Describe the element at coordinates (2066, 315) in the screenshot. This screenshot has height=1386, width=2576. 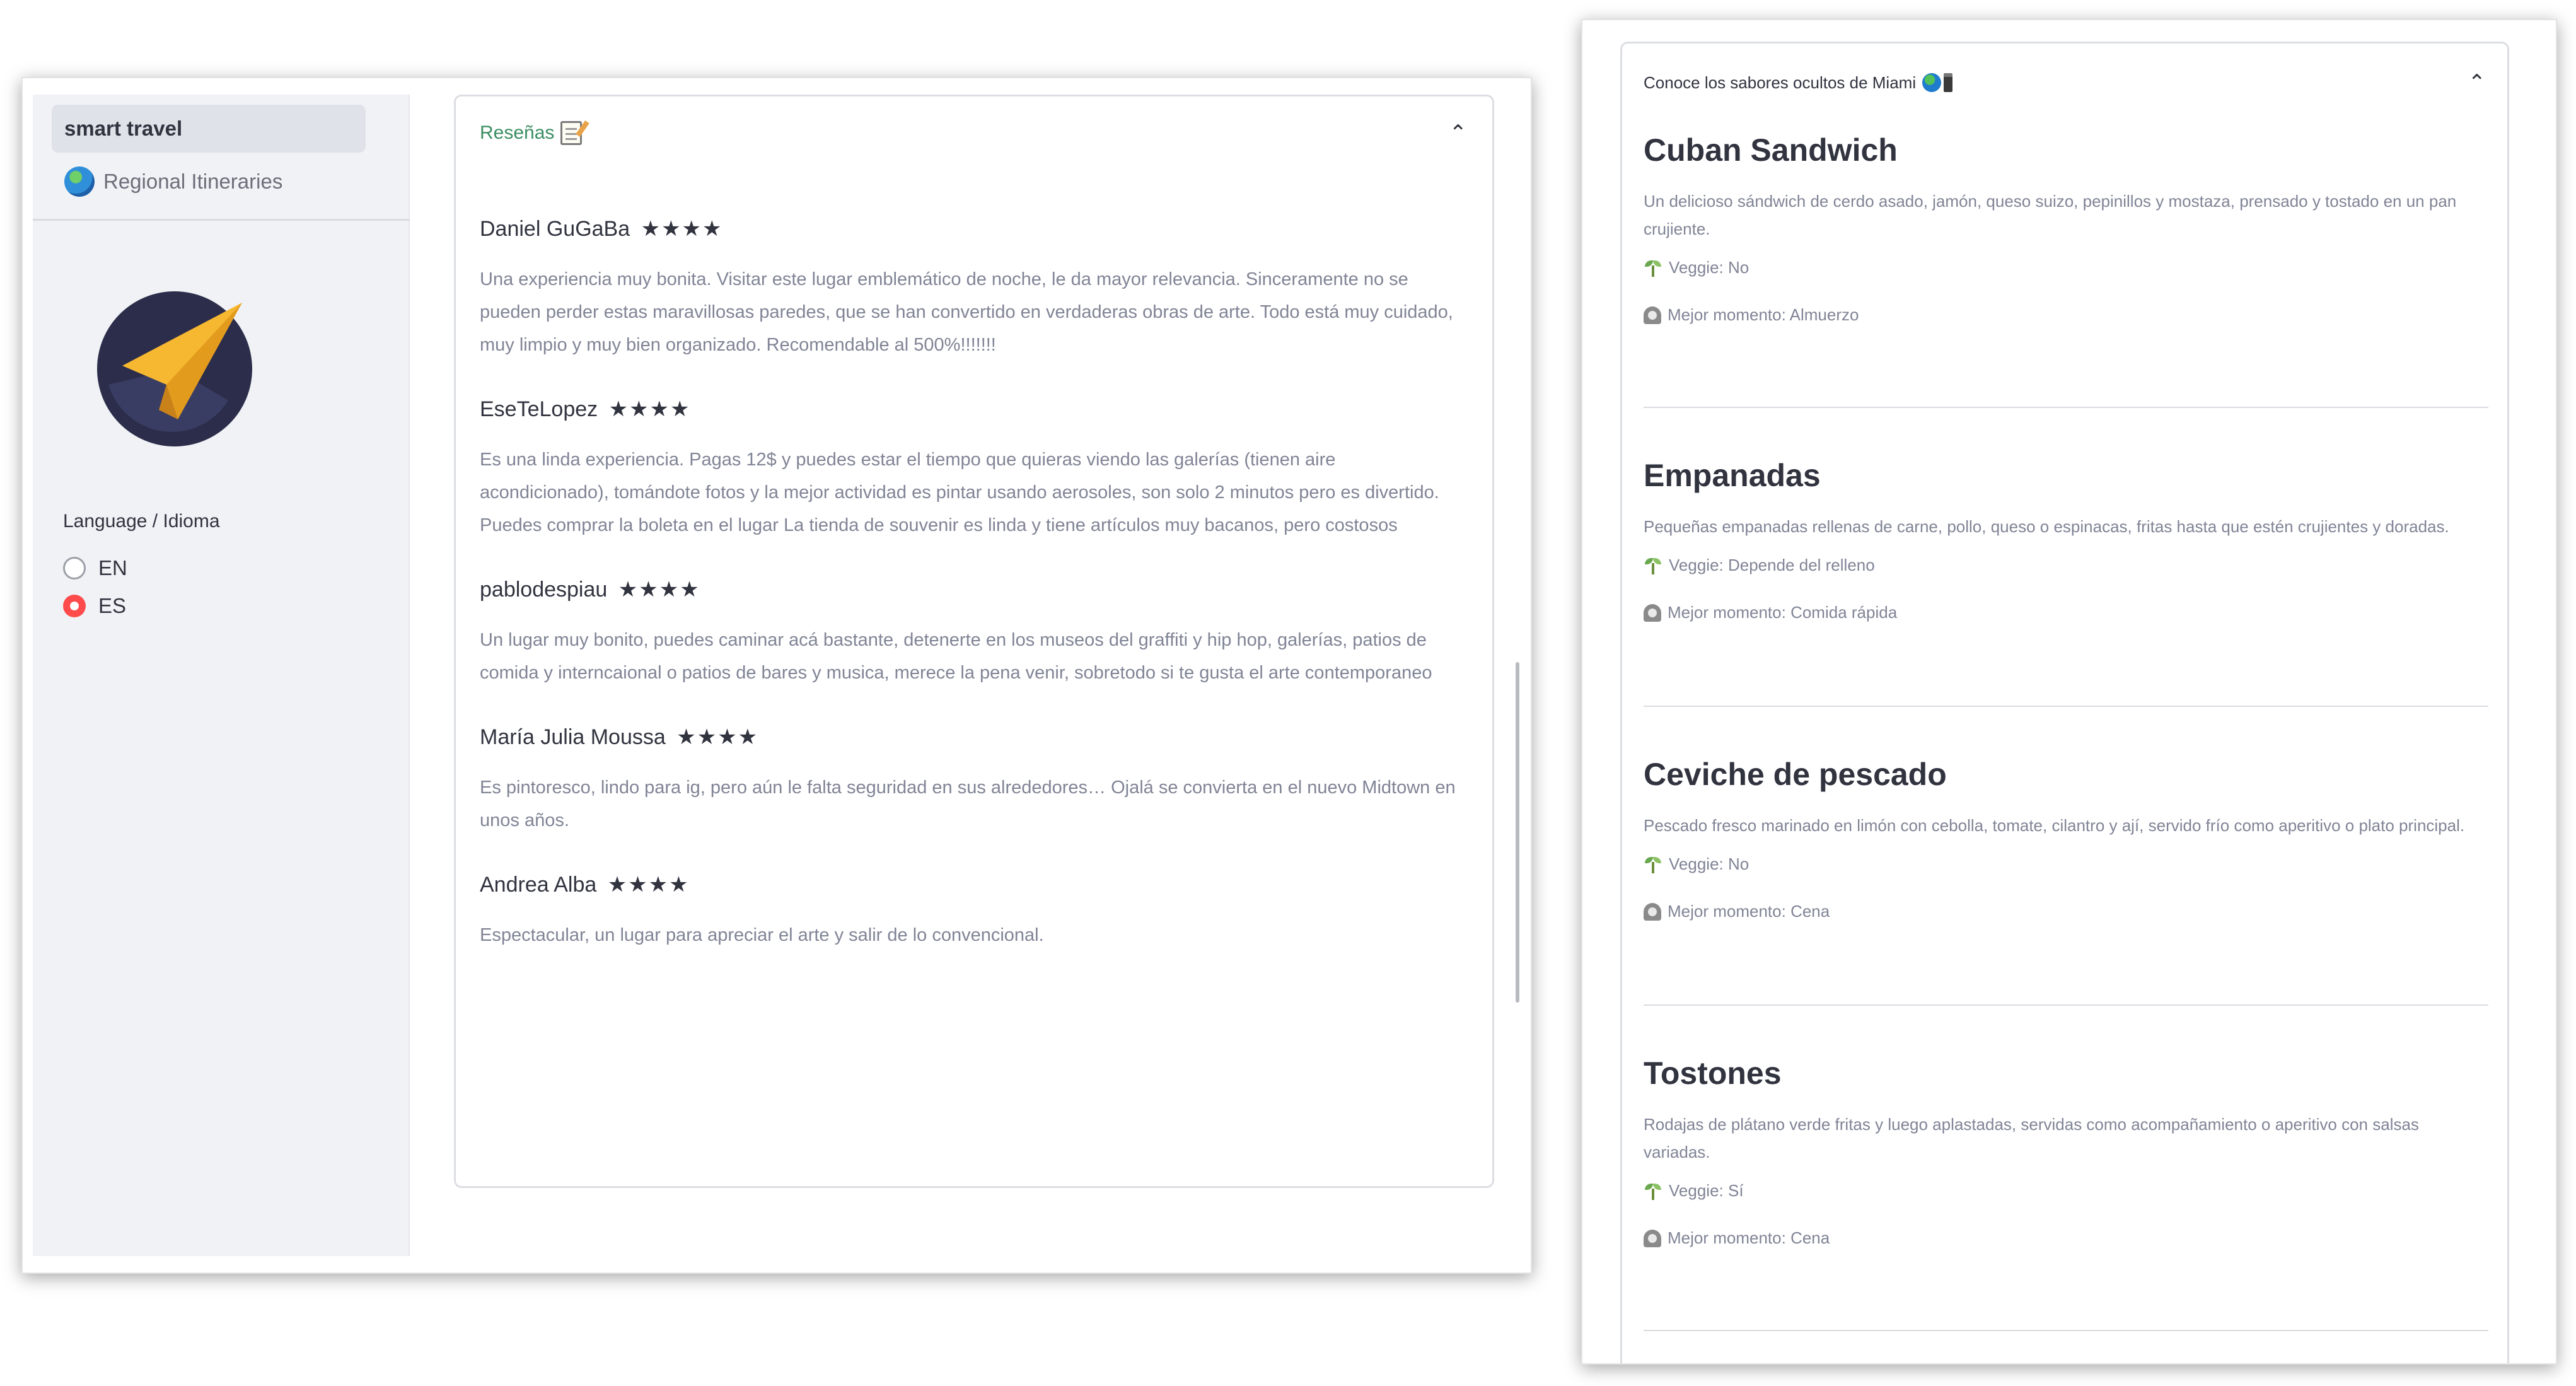
I see `dish-best-time: Mejor momento: Almuerzo` at that location.